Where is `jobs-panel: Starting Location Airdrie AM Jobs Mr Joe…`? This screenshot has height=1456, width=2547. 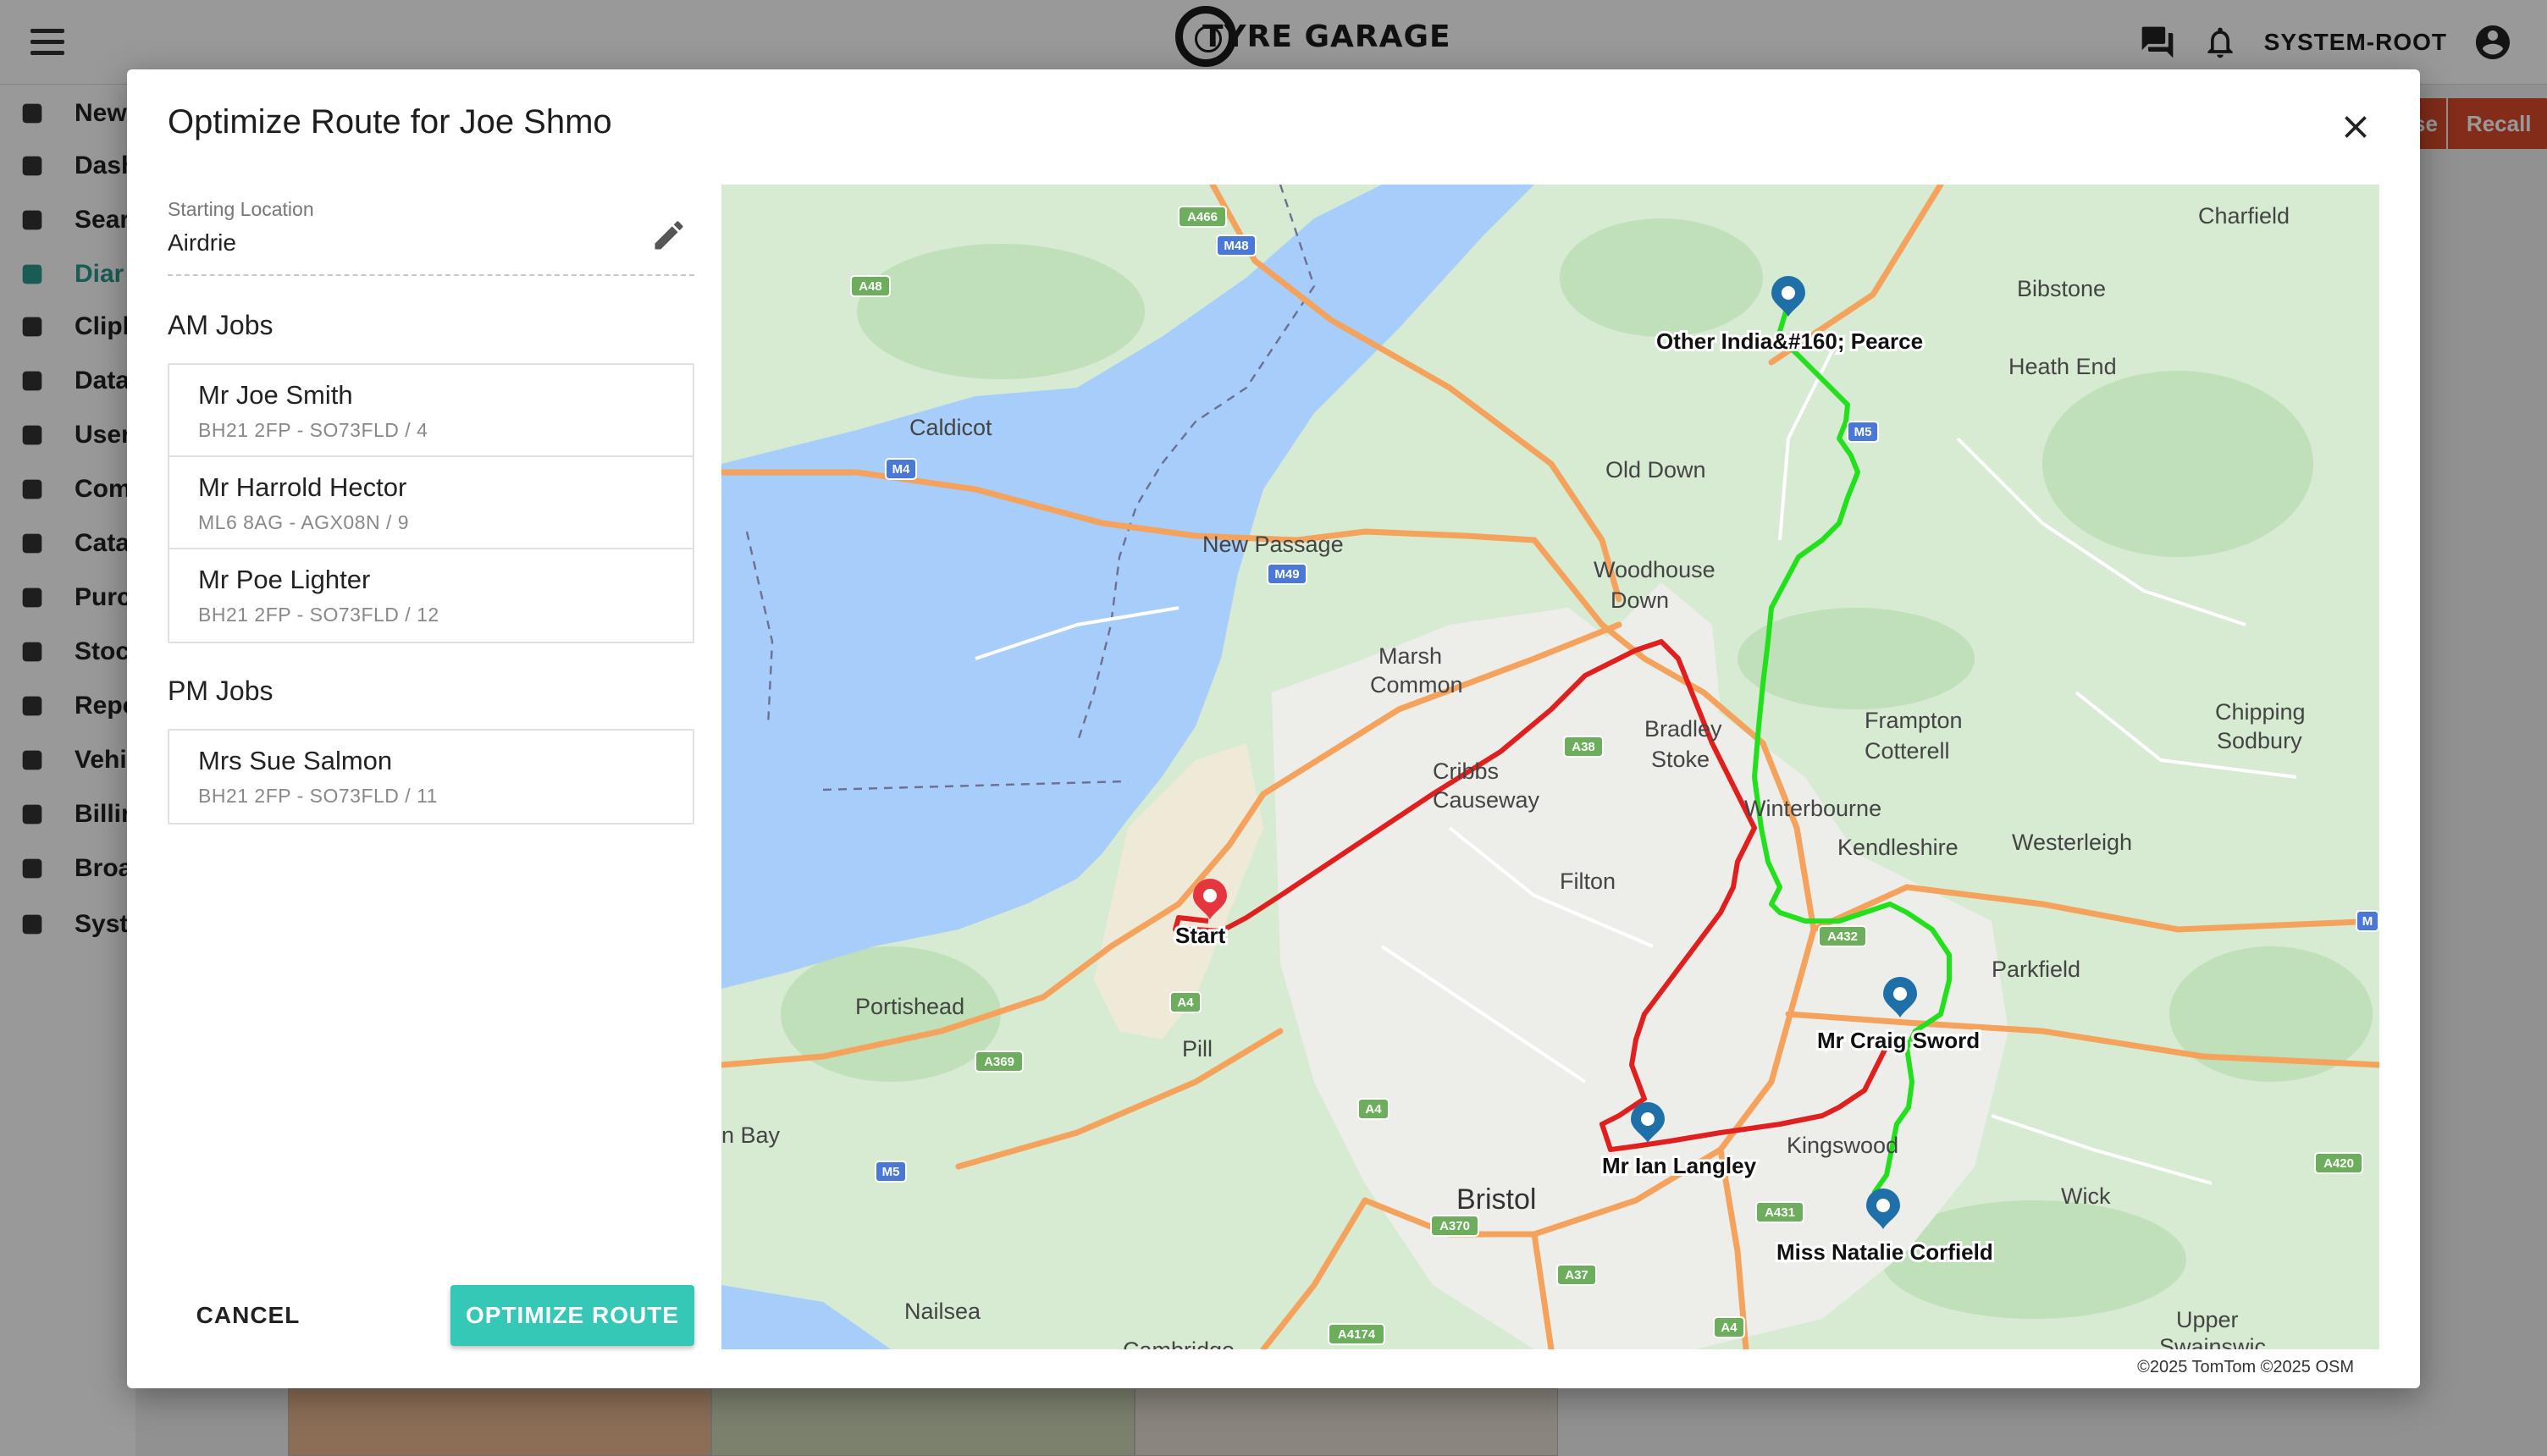
jobs-panel: Starting Location Airdrie AM Jobs Mr Joe… is located at coordinates (431, 511).